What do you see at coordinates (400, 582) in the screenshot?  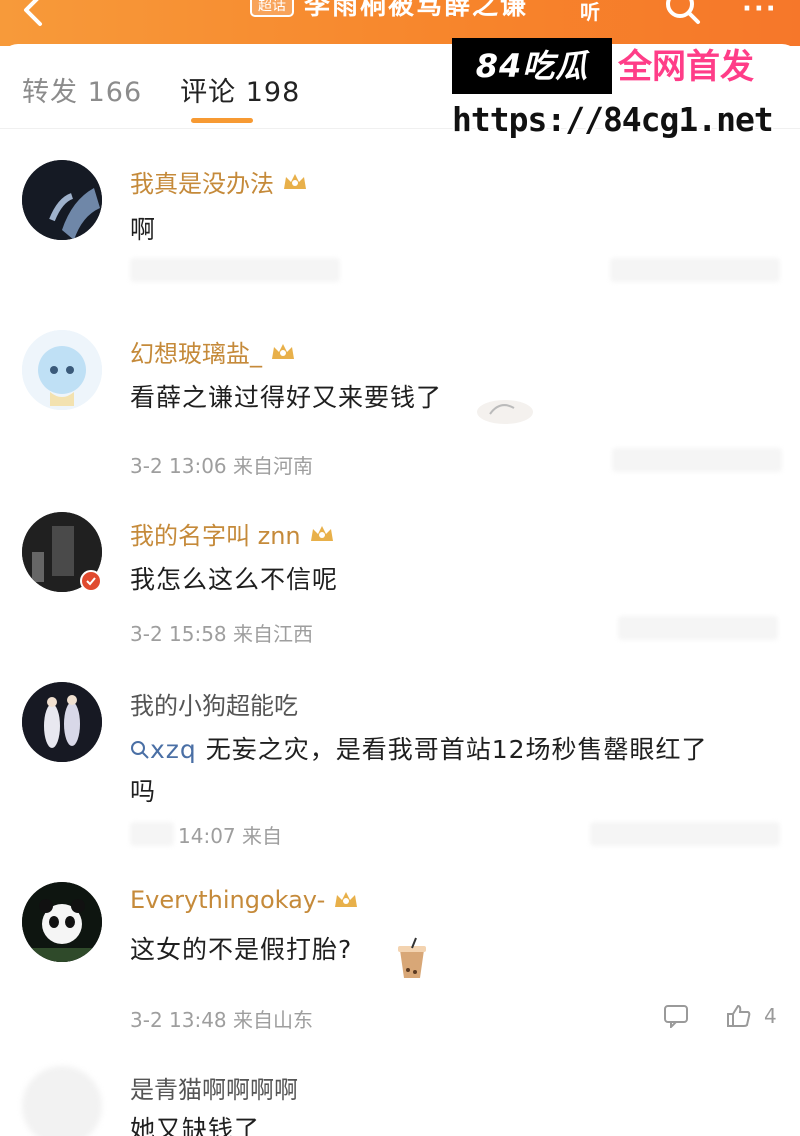 I see `comment-item: 我的名字叫 znn 我怎么这么不信呢 3-2 15:58 来自江西` at bounding box center [400, 582].